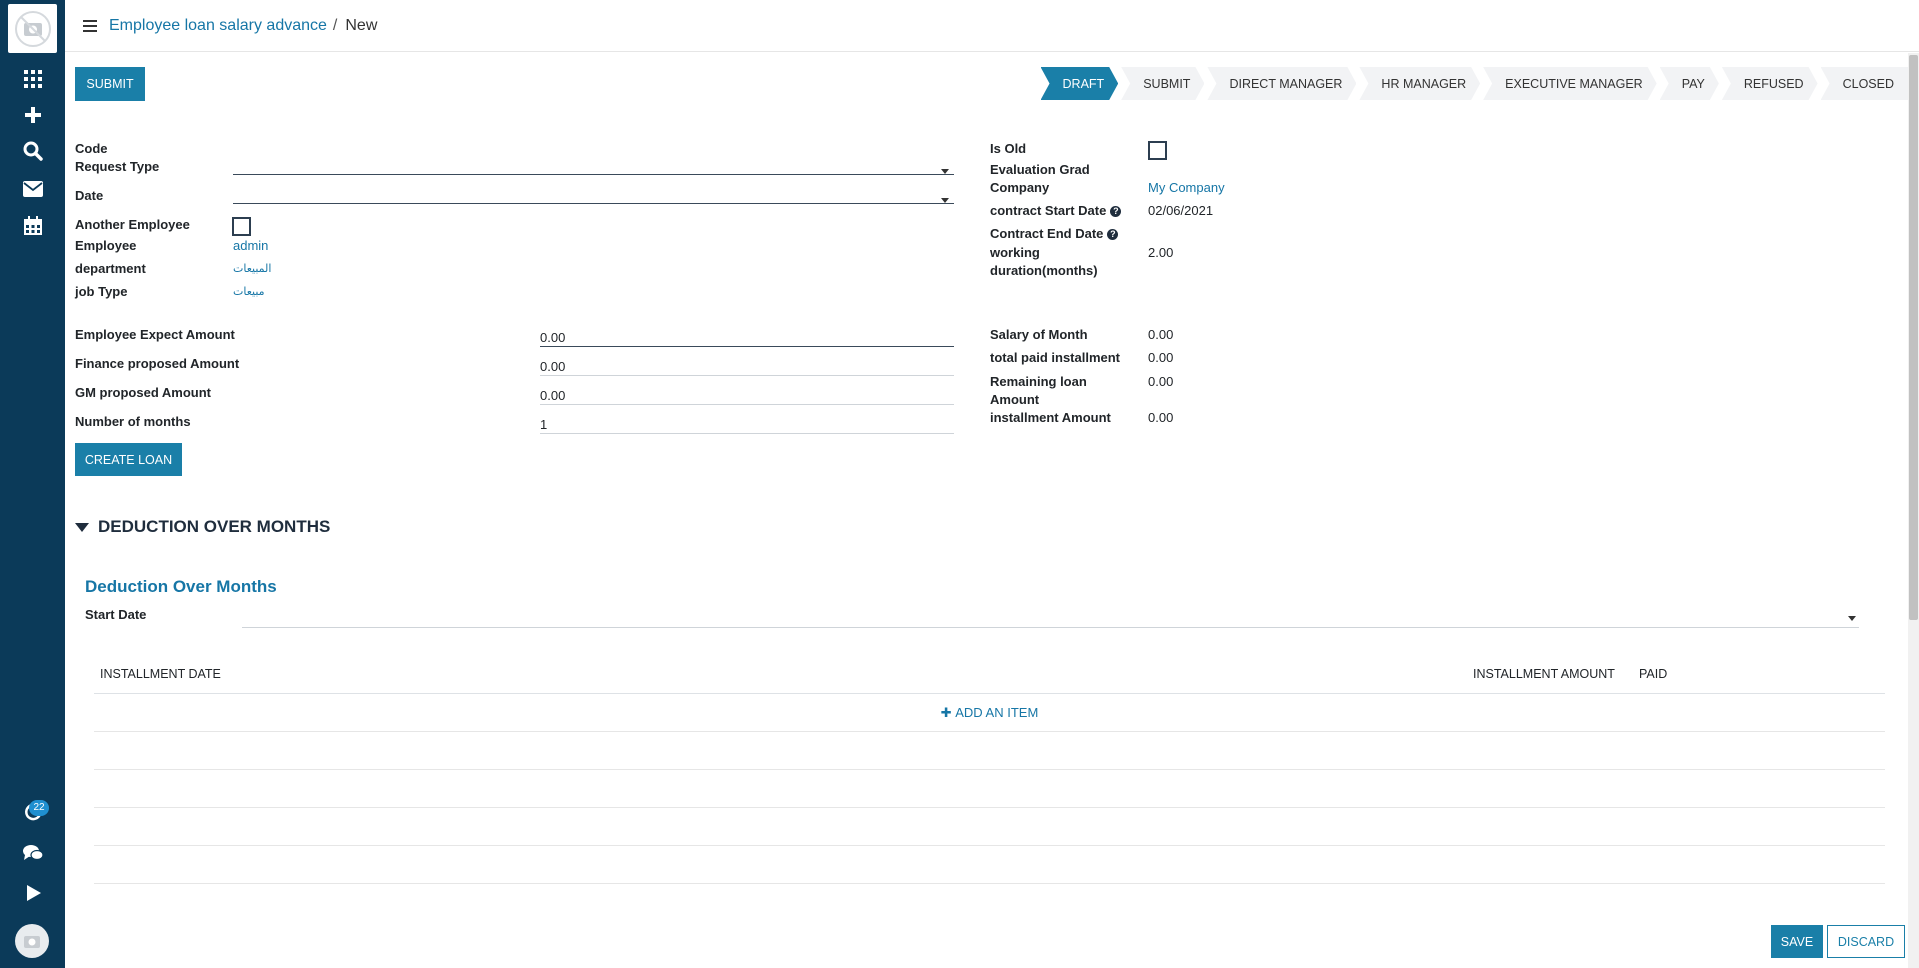 This screenshot has width=1919, height=968. I want to click on number-of-months-input, so click(747, 423).